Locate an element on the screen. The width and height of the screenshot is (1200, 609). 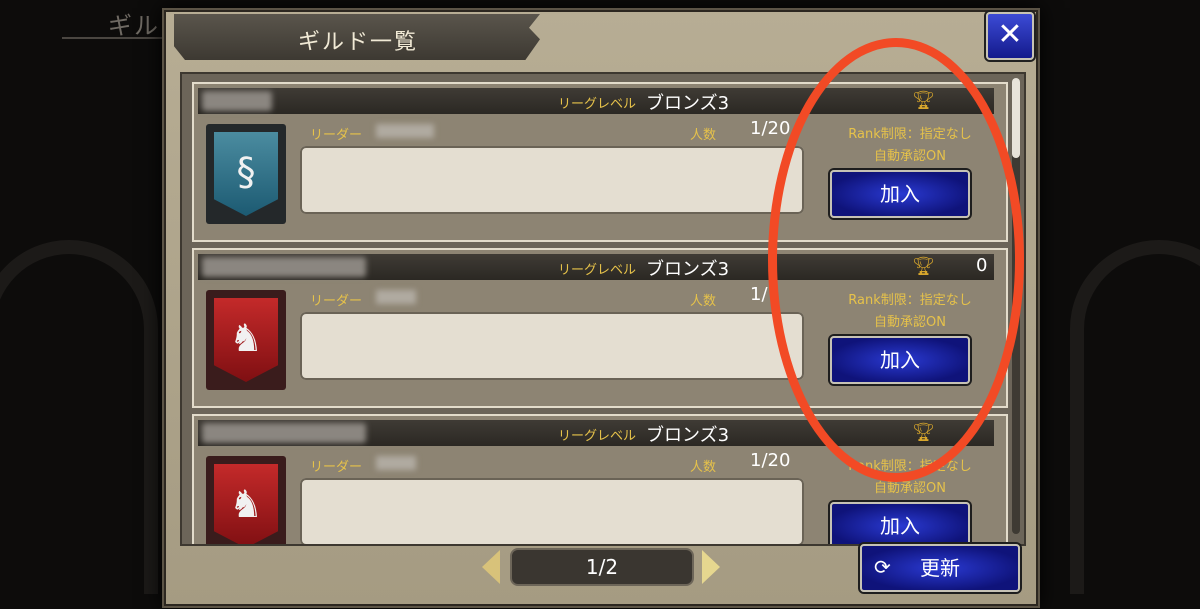
auto-approve: 自動承認ON is located at coordinates (910, 488).